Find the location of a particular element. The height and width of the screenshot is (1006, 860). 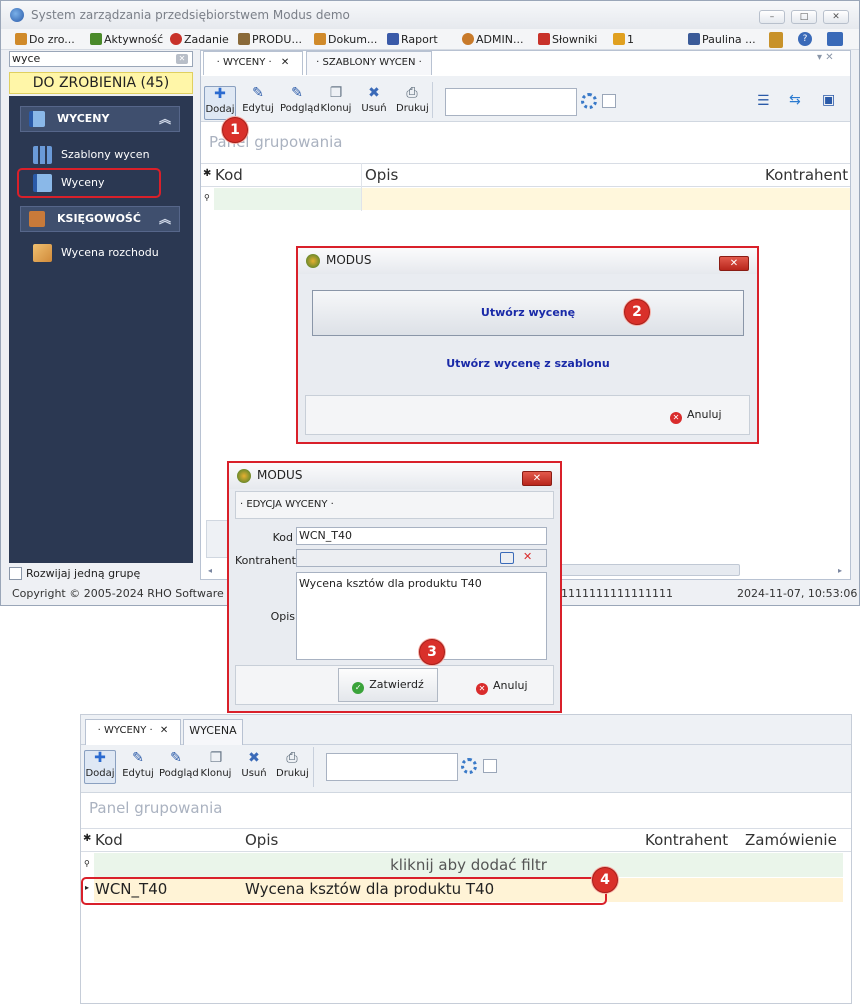

chart-icon is located at coordinates (96, 39).